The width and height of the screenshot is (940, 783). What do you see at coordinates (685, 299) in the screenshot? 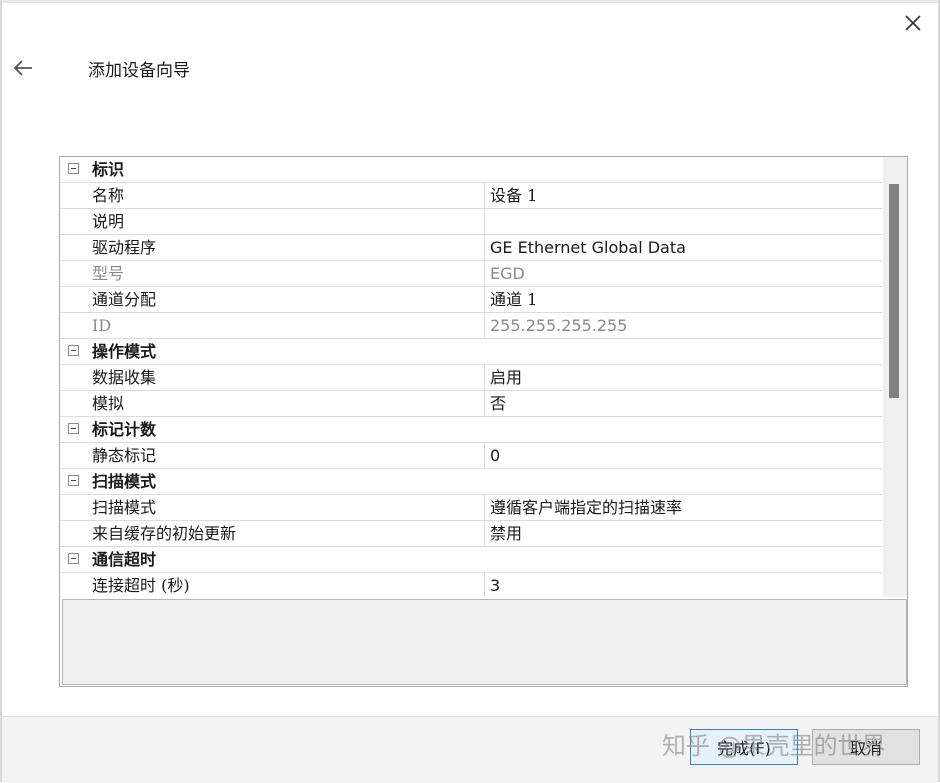
I see `property-value: 通道 1` at bounding box center [685, 299].